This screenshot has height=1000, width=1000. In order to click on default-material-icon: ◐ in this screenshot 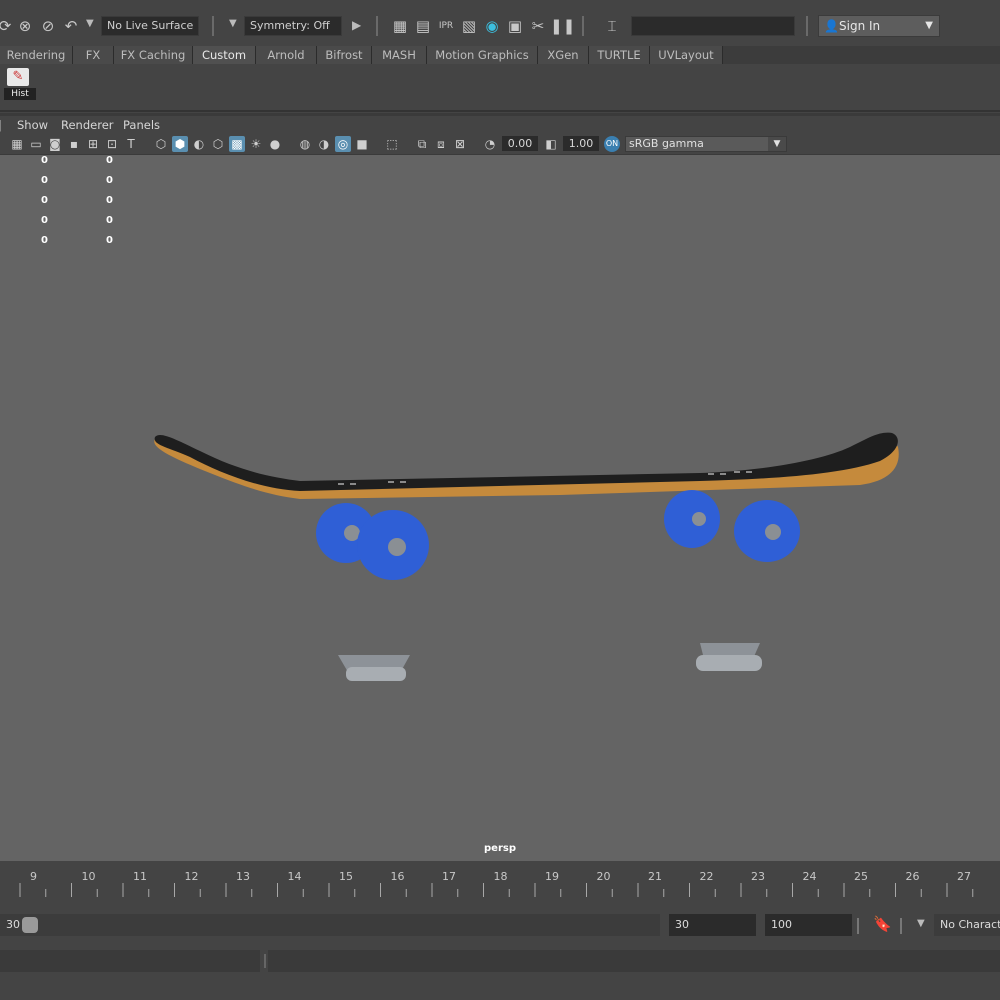, I will do `click(199, 144)`.